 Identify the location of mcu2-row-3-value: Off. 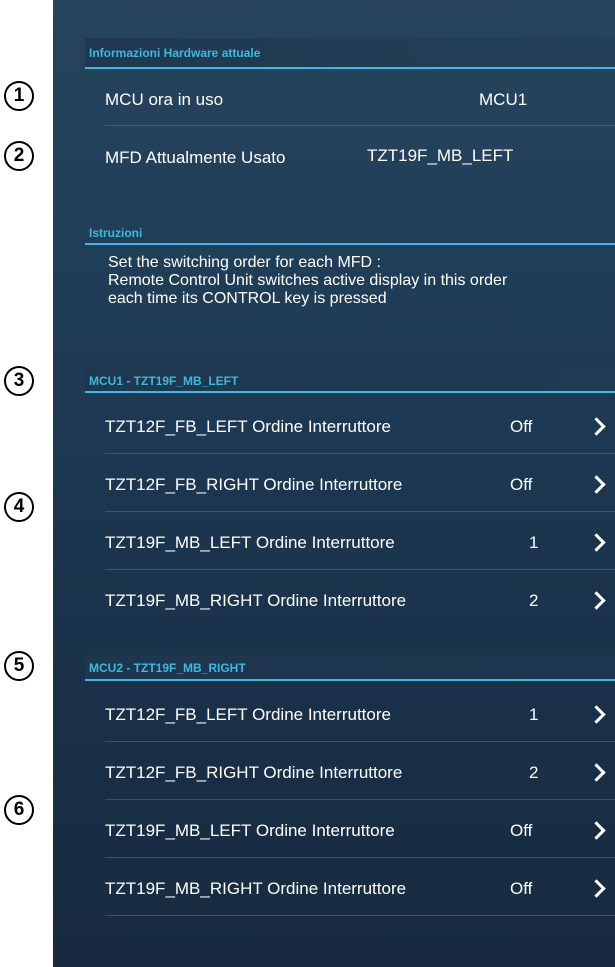
(521, 830).